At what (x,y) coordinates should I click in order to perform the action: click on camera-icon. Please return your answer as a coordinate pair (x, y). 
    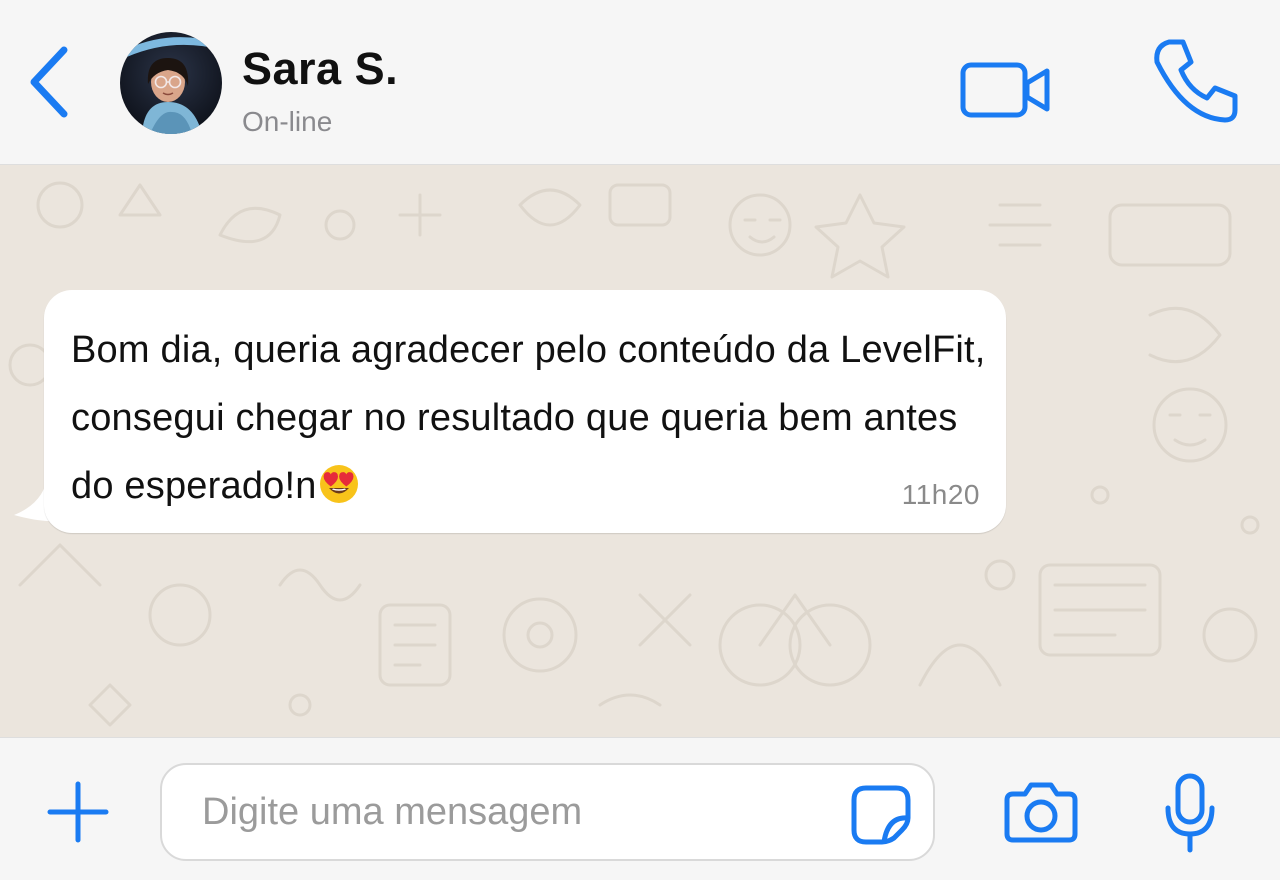
    Looking at the image, I should click on (1041, 812).